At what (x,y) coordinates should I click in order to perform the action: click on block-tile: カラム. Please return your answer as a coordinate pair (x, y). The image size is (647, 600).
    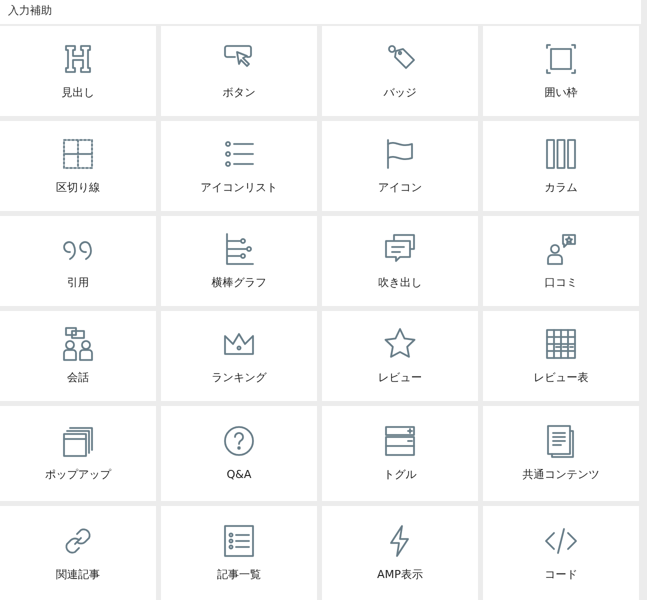
    Looking at the image, I should click on (561, 166).